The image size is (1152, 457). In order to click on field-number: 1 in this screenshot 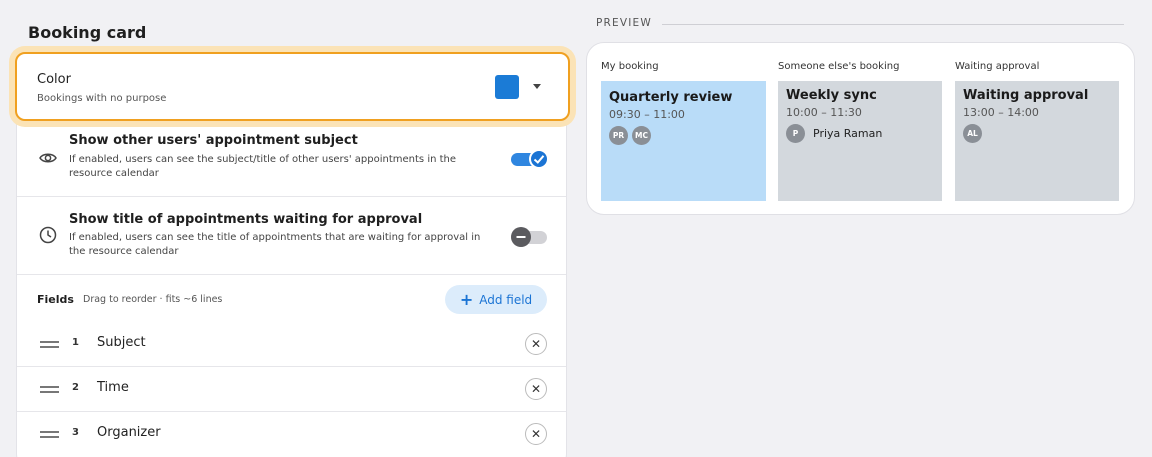, I will do `click(75, 342)`.